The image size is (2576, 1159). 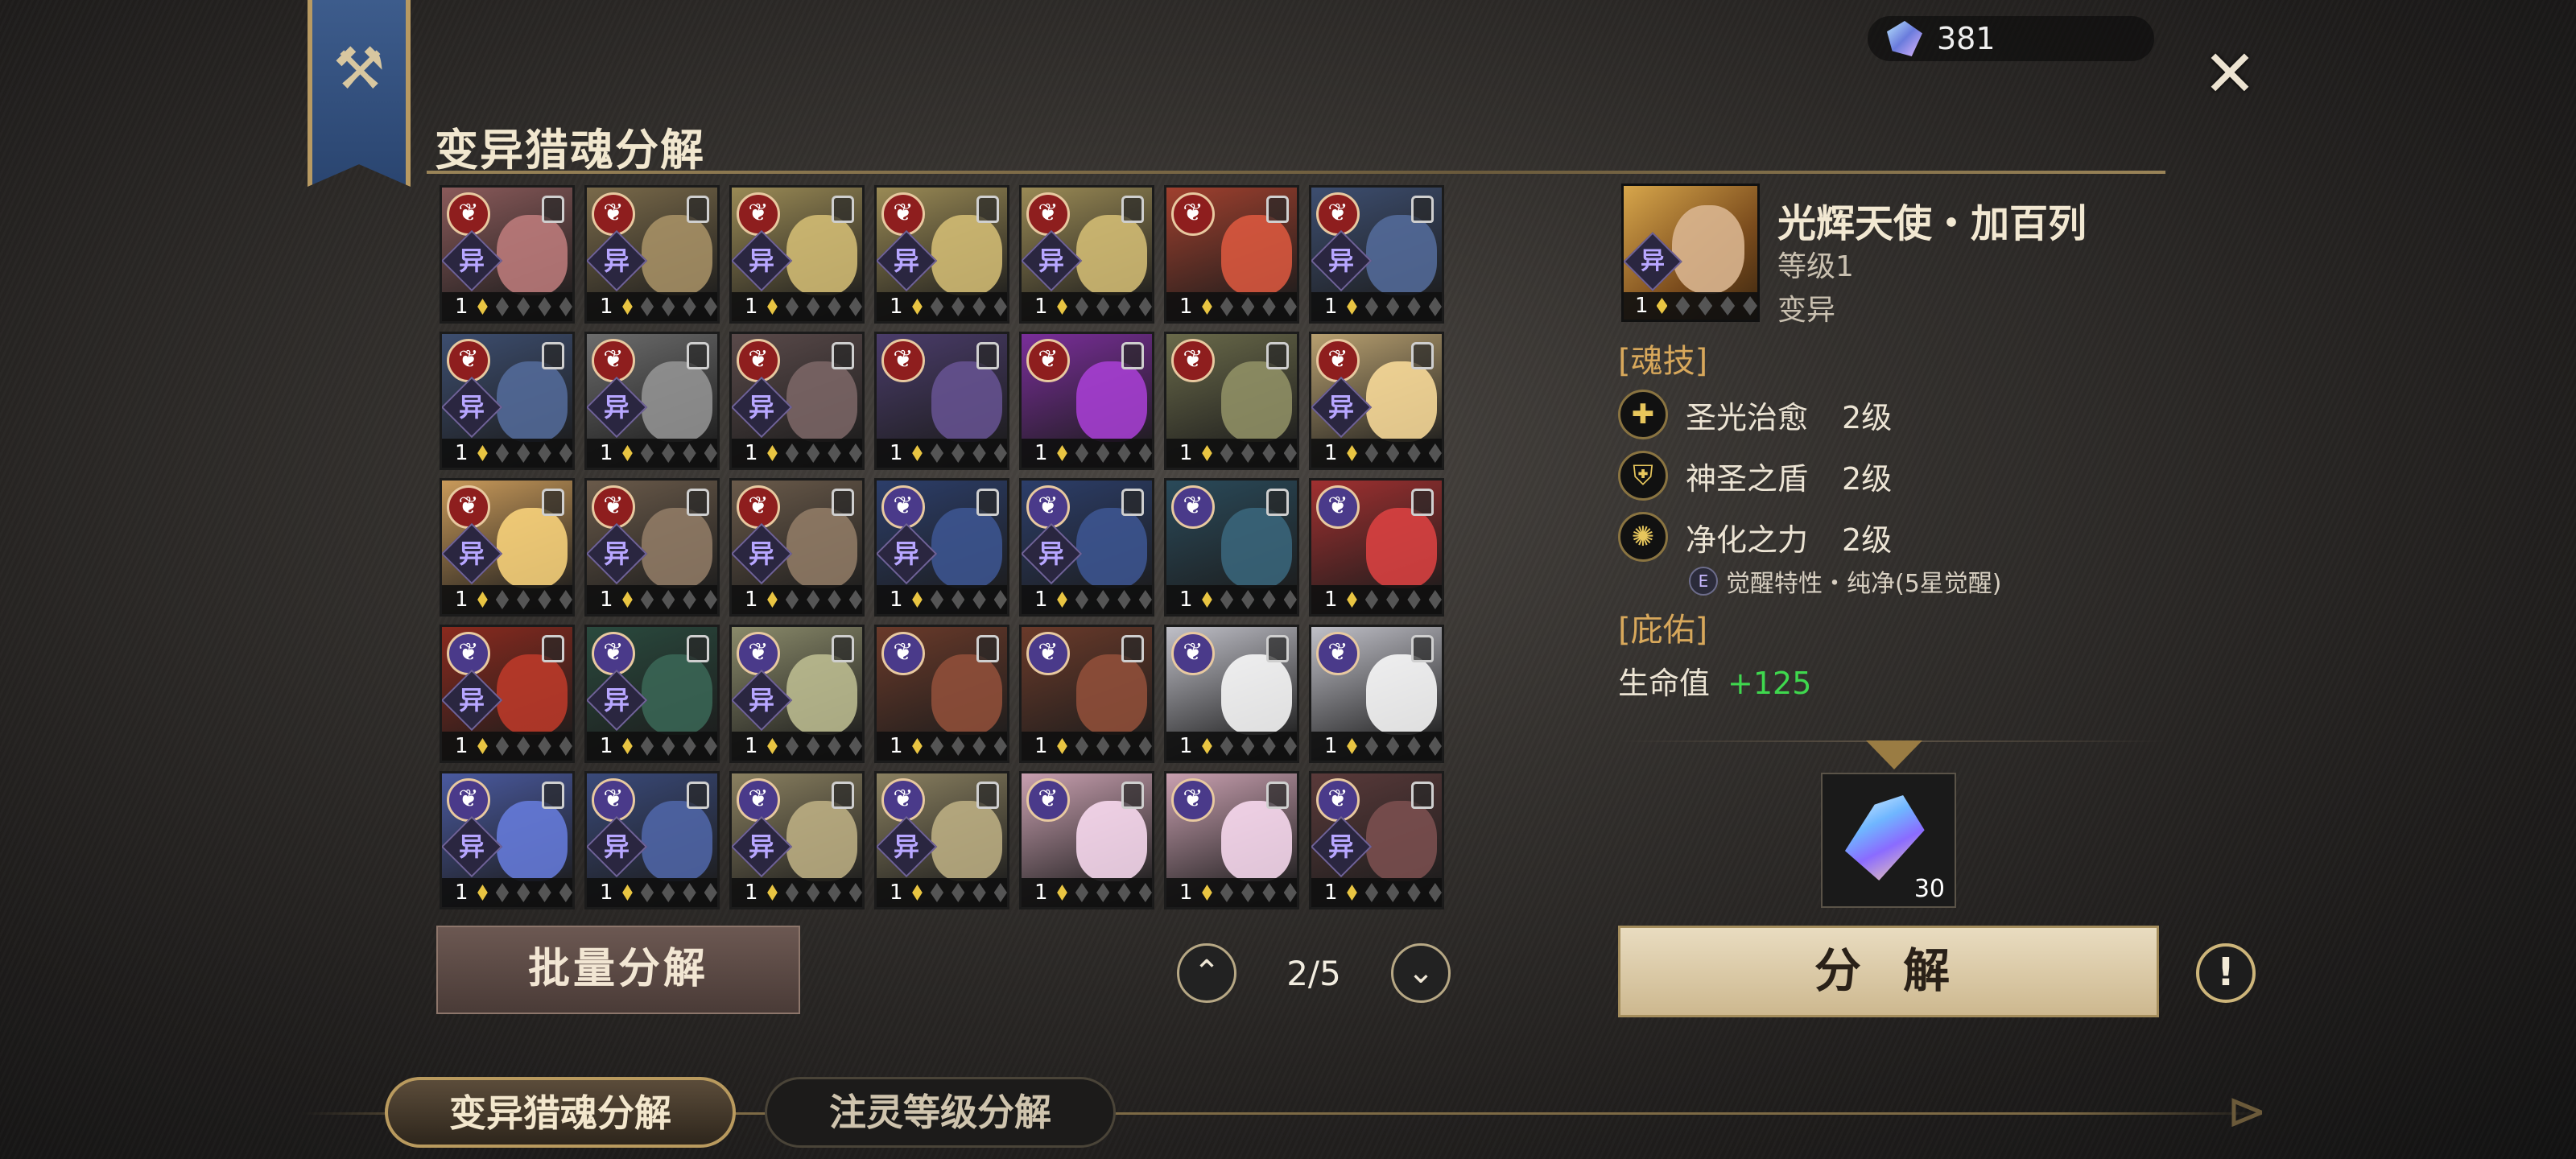 What do you see at coordinates (2230, 74) in the screenshot?
I see `close-icon: ✕` at bounding box center [2230, 74].